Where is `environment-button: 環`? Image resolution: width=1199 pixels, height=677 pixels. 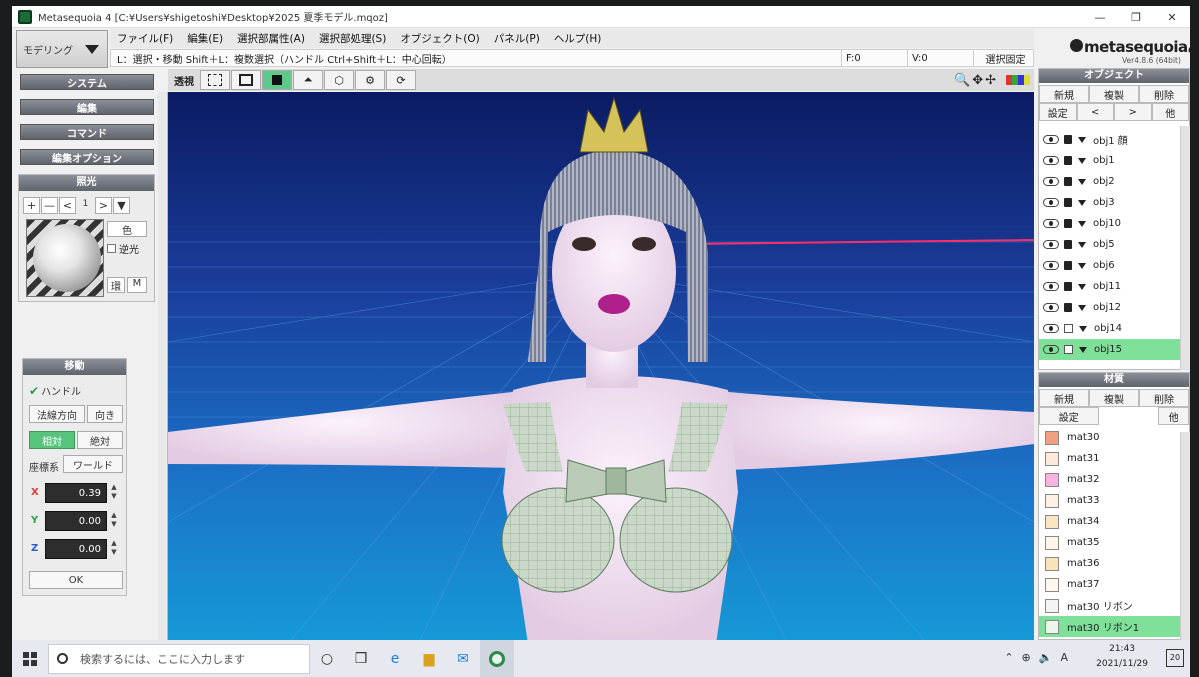
environment-button: 環 is located at coordinates (116, 285).